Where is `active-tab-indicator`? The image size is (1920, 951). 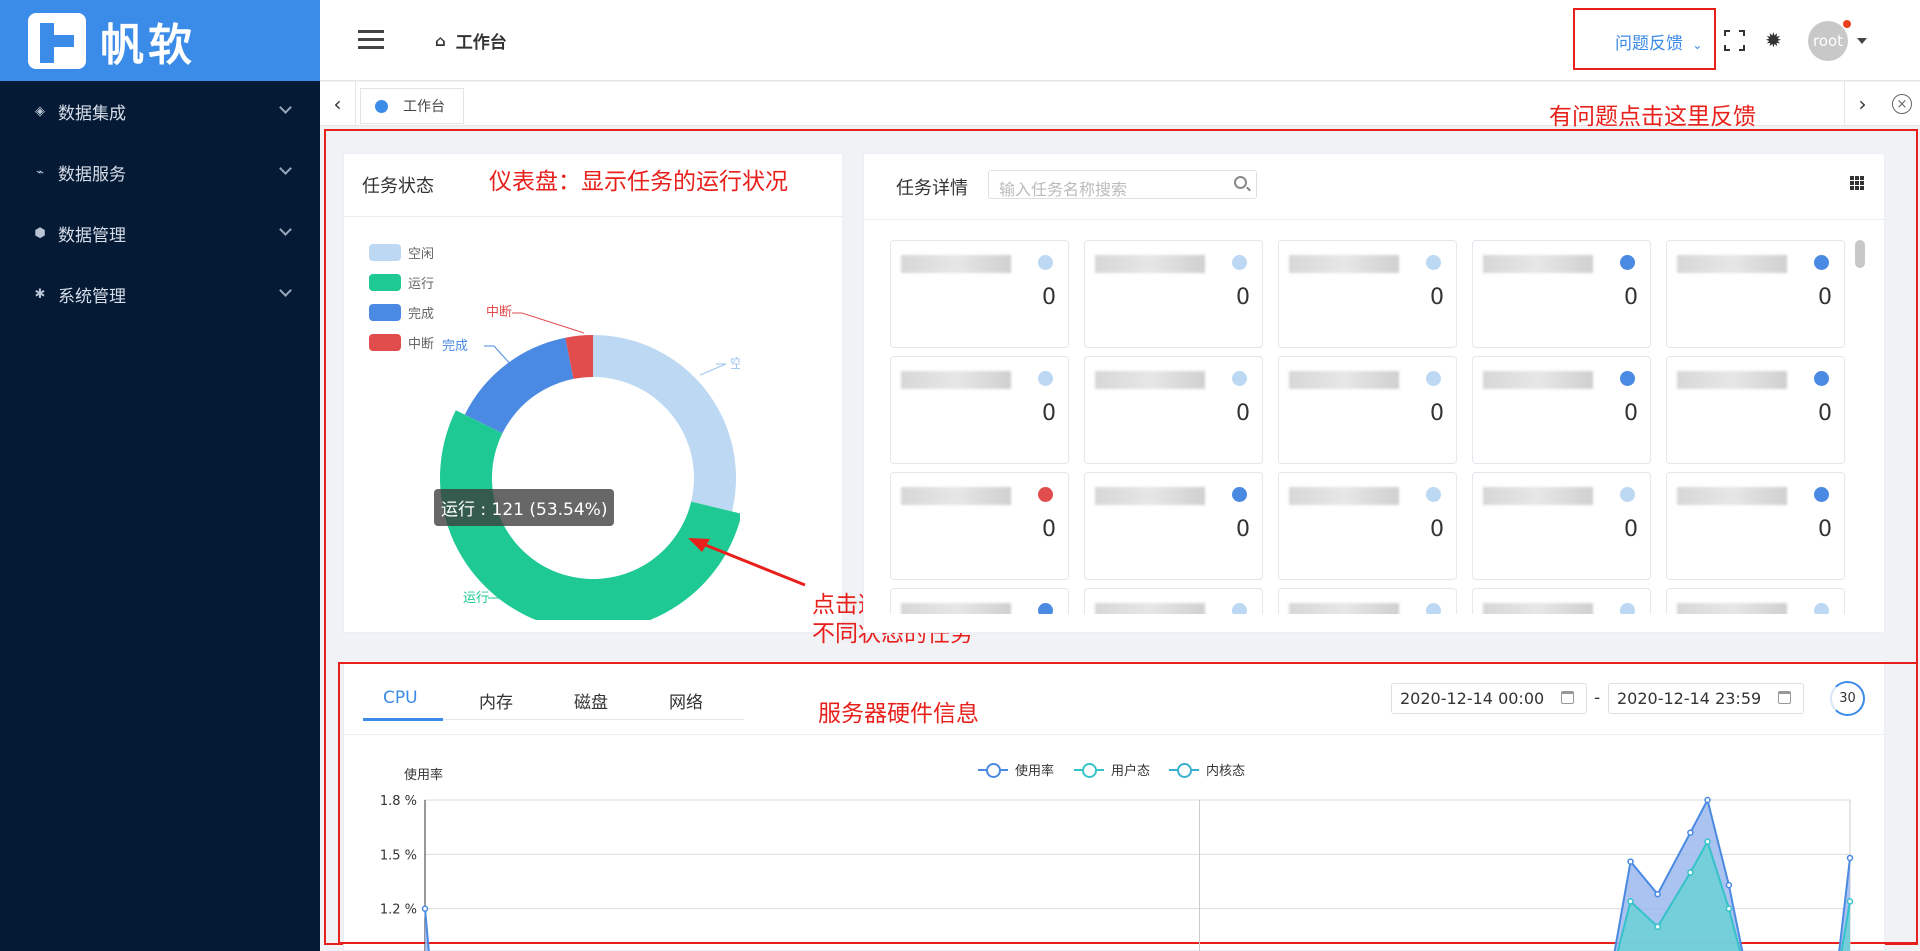
active-tab-indicator is located at coordinates (403, 719).